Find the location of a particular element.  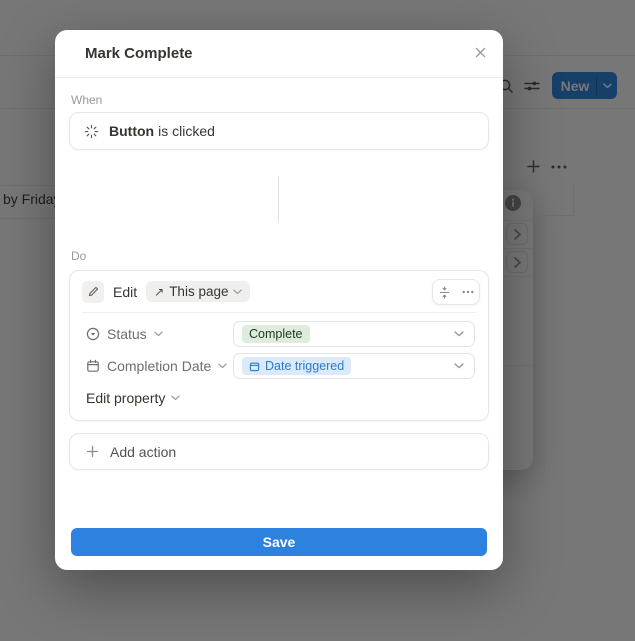

do-section-label: Do is located at coordinates (79, 256).